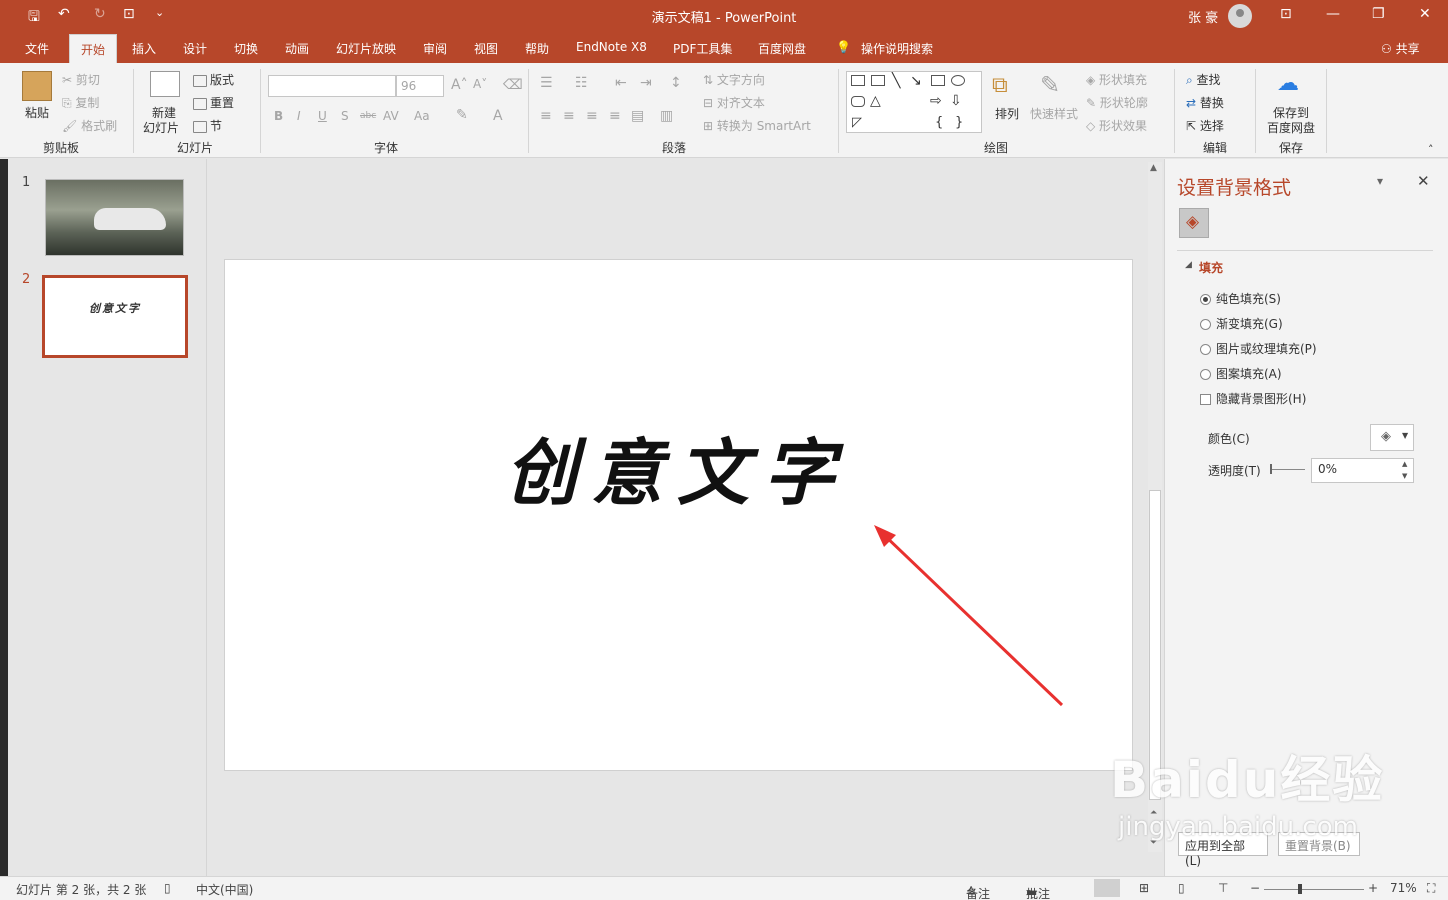  What do you see at coordinates (37, 112) in the screenshot?
I see `paste-button: 粘贴` at bounding box center [37, 112].